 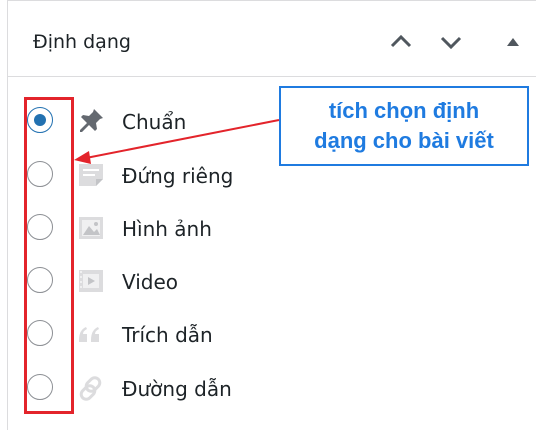 I want to click on link-icon, so click(x=91, y=388).